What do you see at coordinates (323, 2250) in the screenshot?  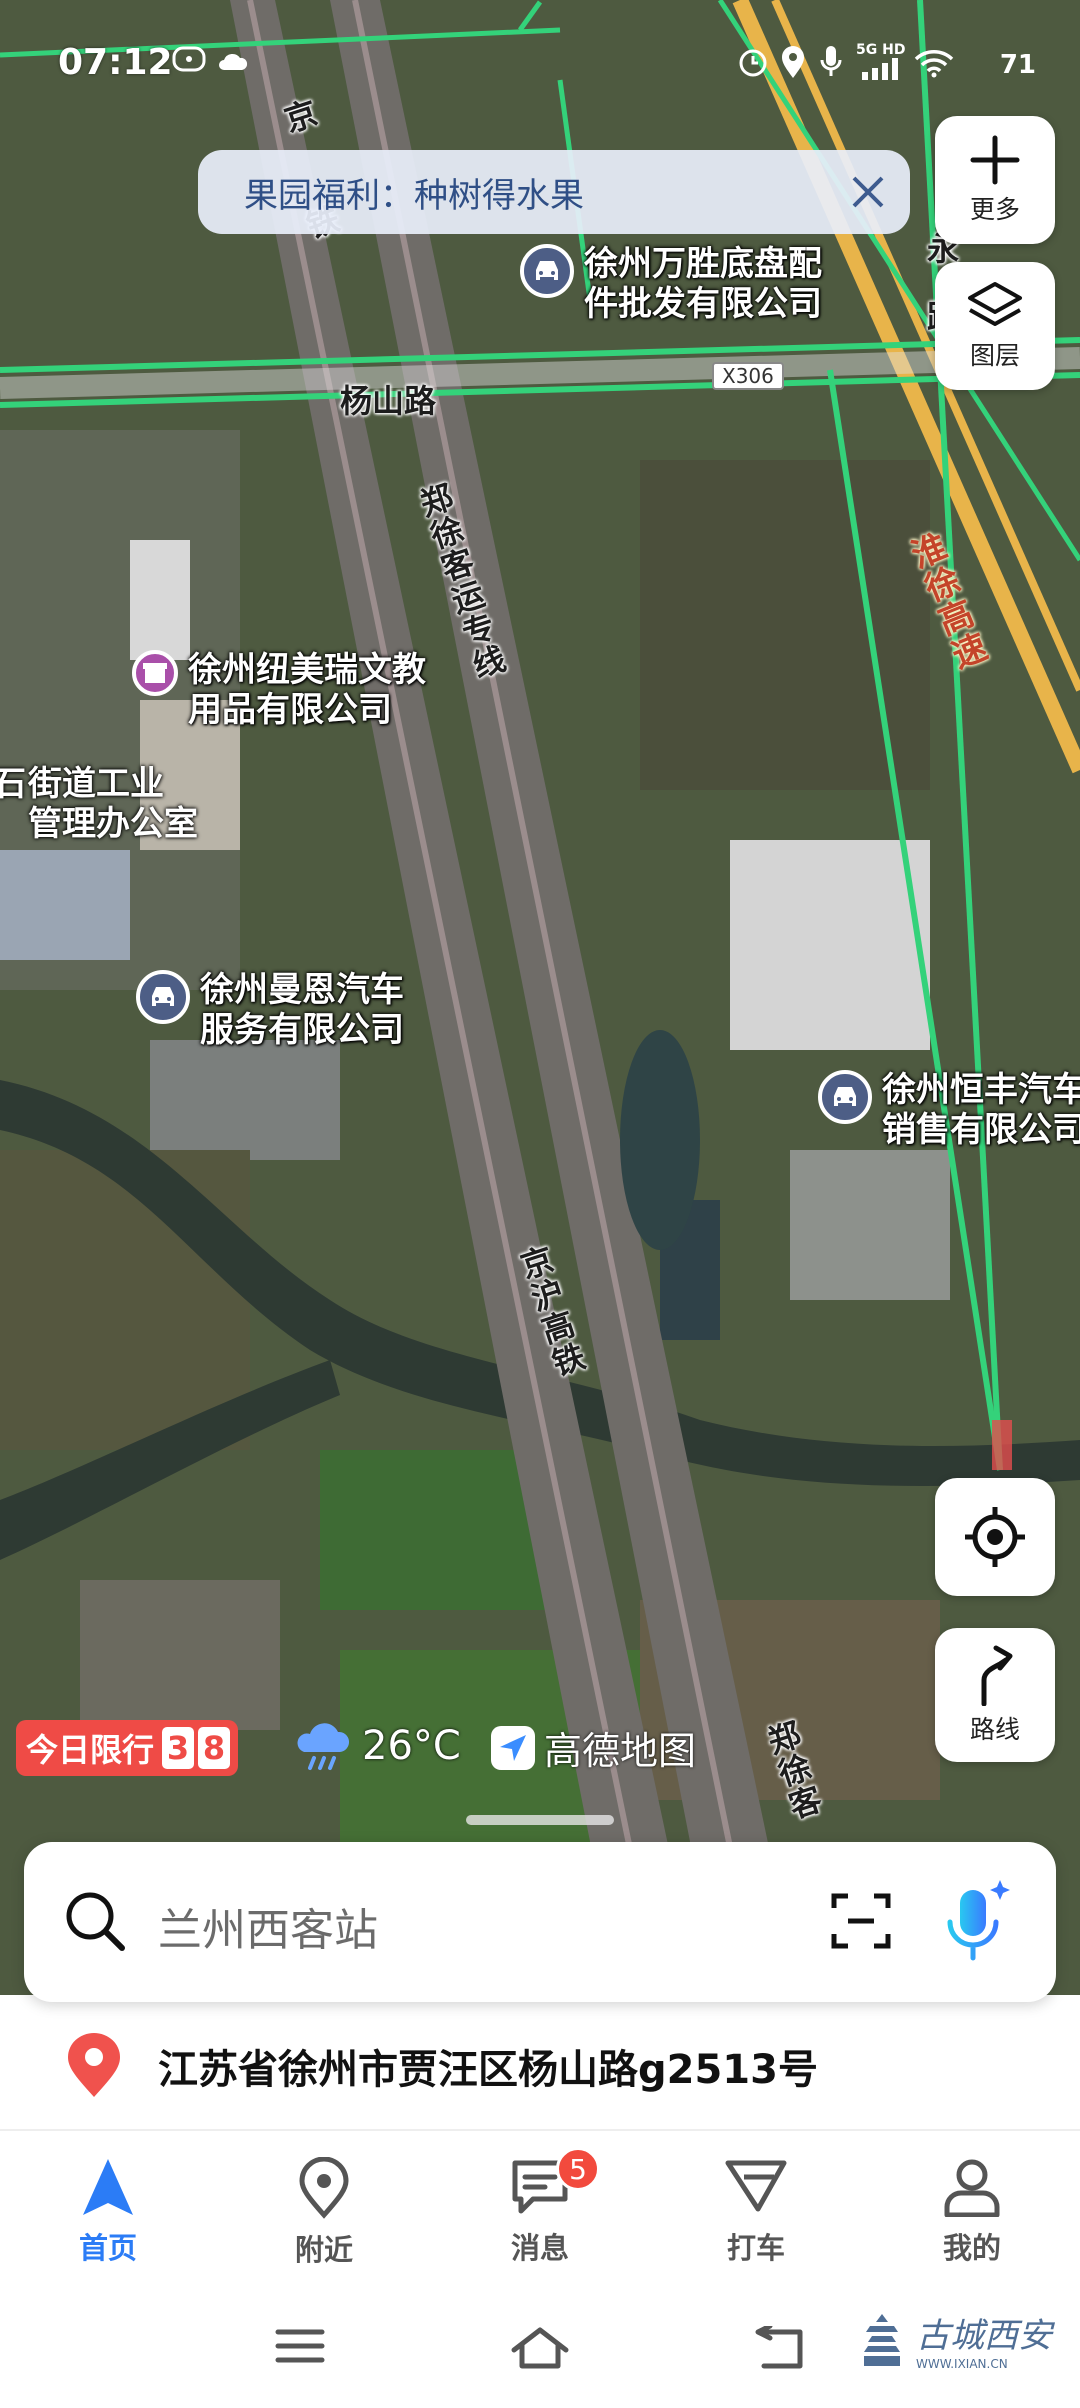 I see `tab-label: 附近` at bounding box center [323, 2250].